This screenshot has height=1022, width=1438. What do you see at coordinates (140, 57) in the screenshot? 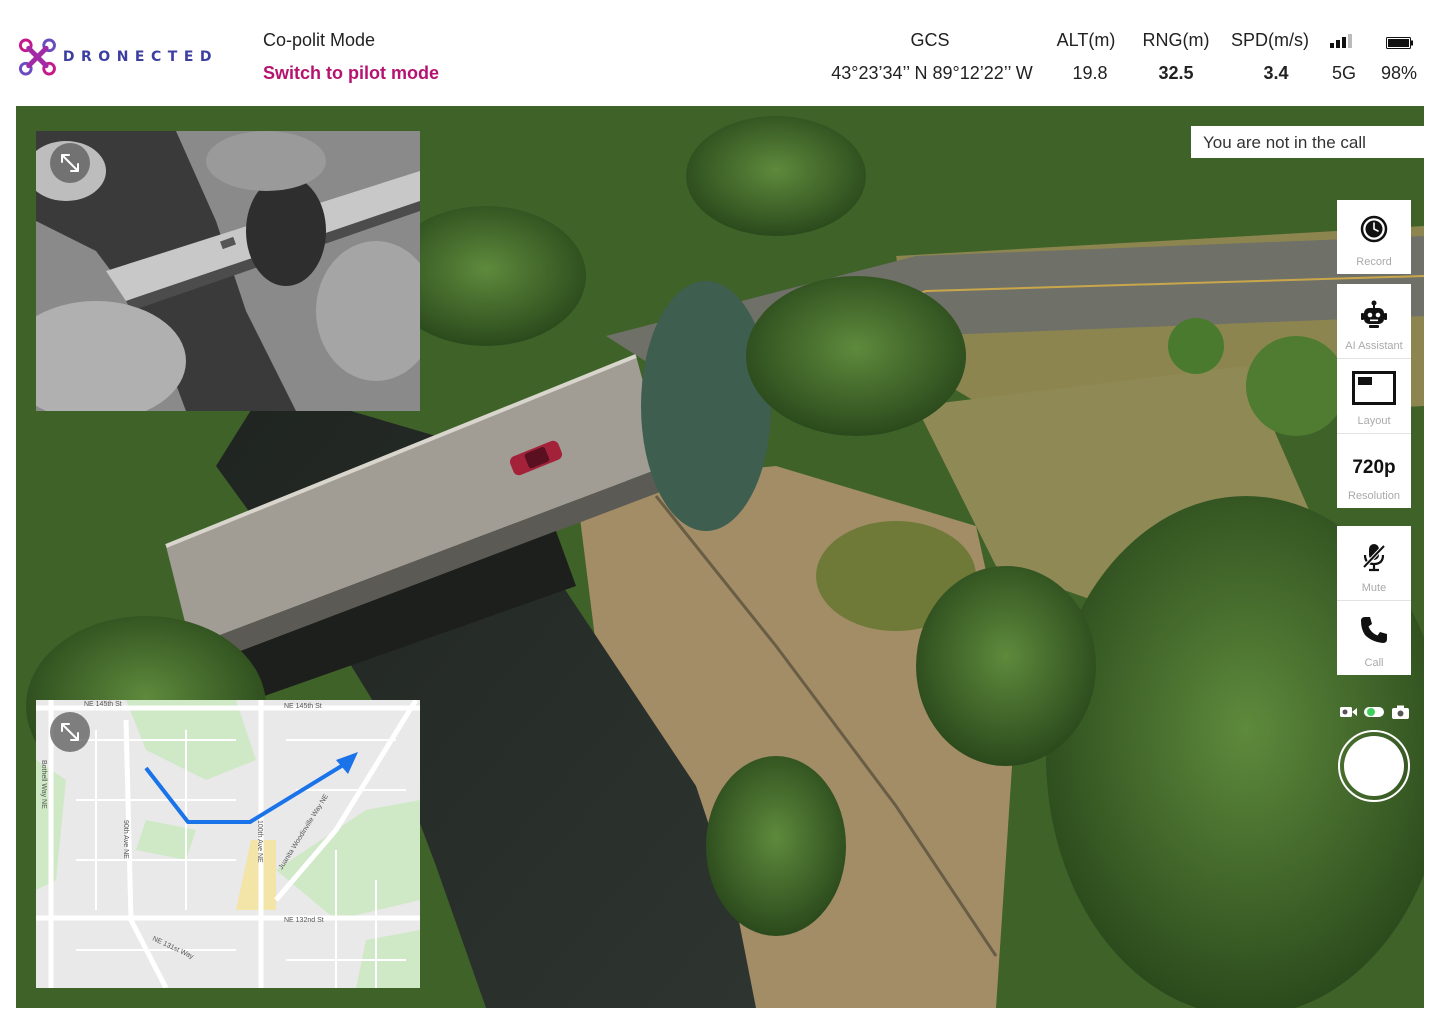
I see `brand-name: DRONECTED` at bounding box center [140, 57].